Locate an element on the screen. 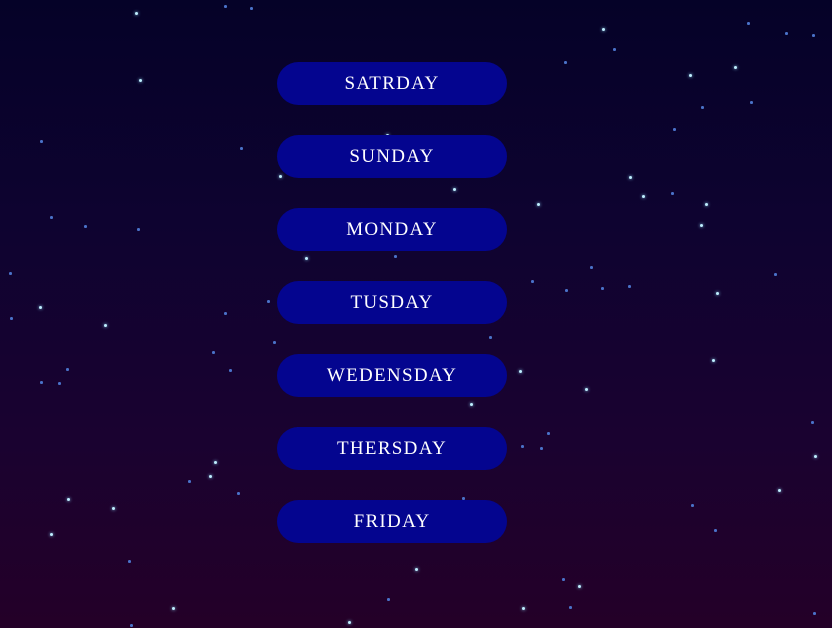 This screenshot has height=628, width=832. saturday-button: SATRDAY is located at coordinates (392, 83).